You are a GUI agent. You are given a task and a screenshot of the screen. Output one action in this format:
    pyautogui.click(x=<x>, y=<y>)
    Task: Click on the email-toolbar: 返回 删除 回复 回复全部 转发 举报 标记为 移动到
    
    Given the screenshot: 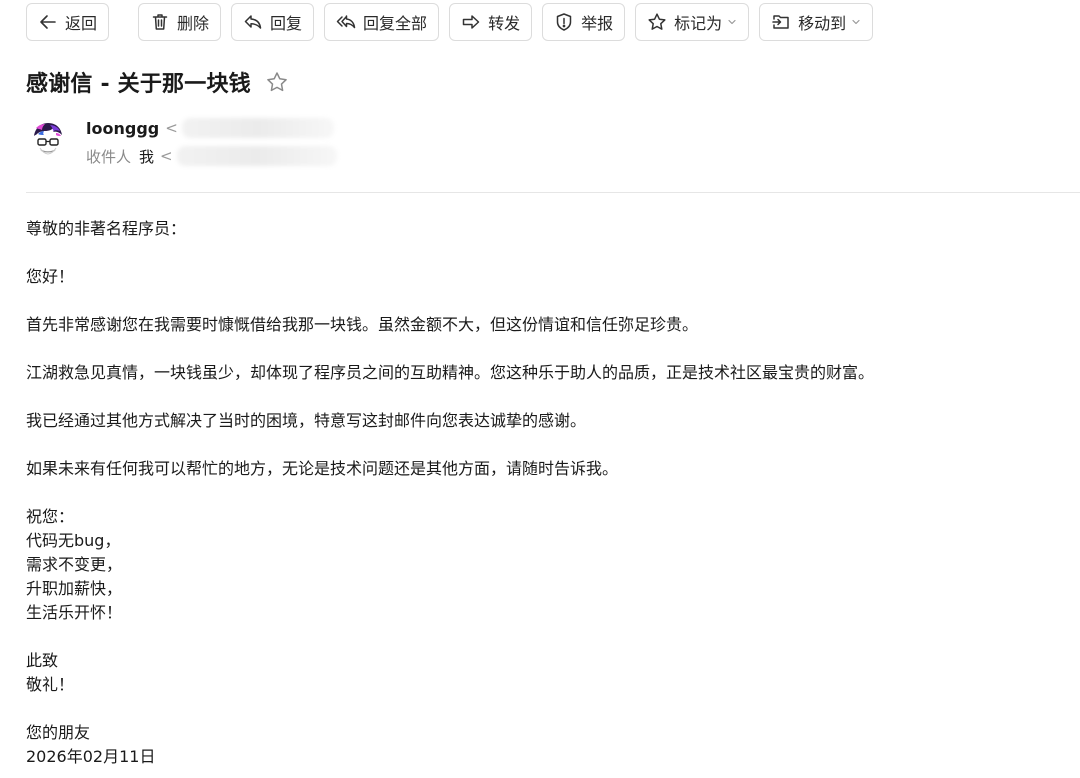 What is the action you would take?
    pyautogui.click(x=454, y=22)
    